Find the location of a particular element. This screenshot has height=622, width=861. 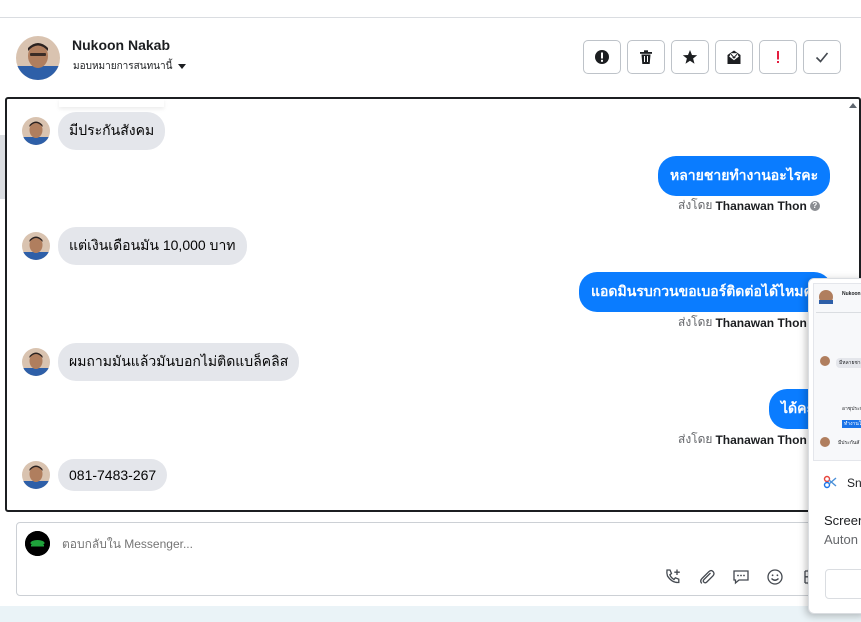

incoming-message: มีประกันสังคม is located at coordinates (94, 131).